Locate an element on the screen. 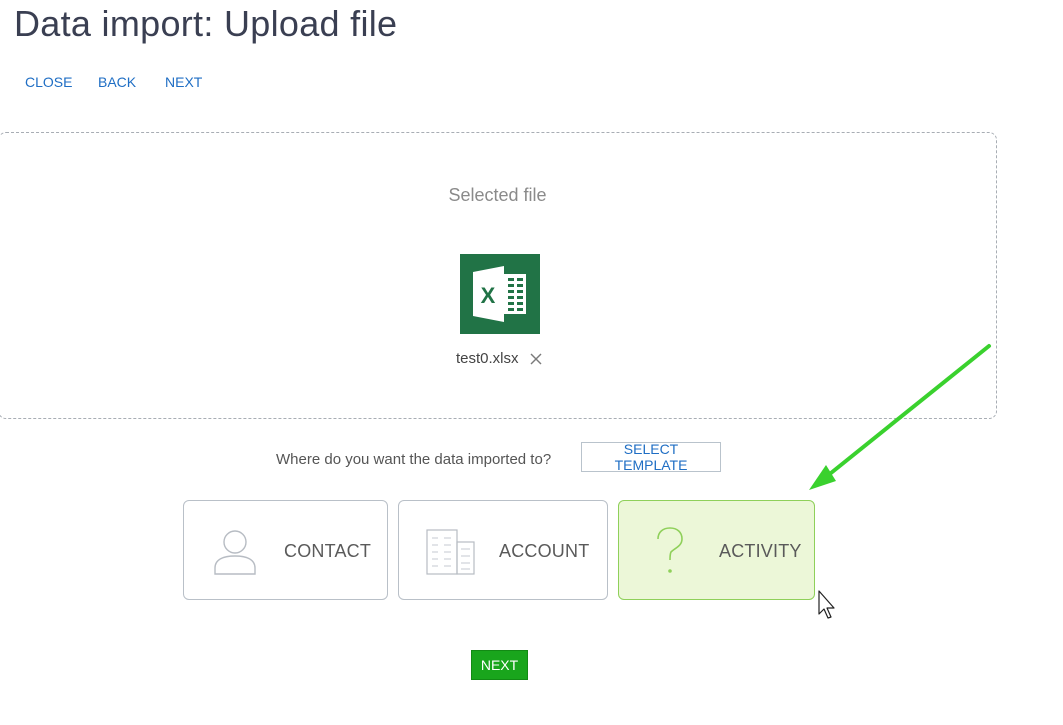 The width and height of the screenshot is (1063, 725). destination-card-activity: ACTIVITY is located at coordinates (716, 550).